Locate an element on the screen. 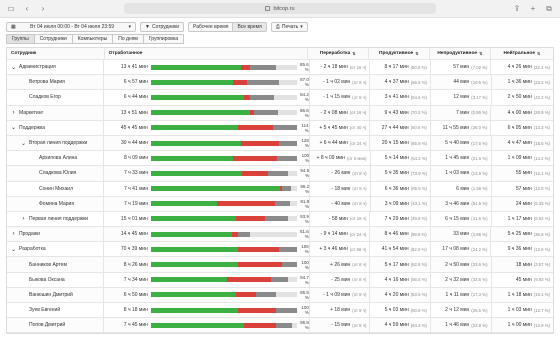  unproductive-cell: 5 ч 40 мин (17.6 %) is located at coordinates (460, 143).